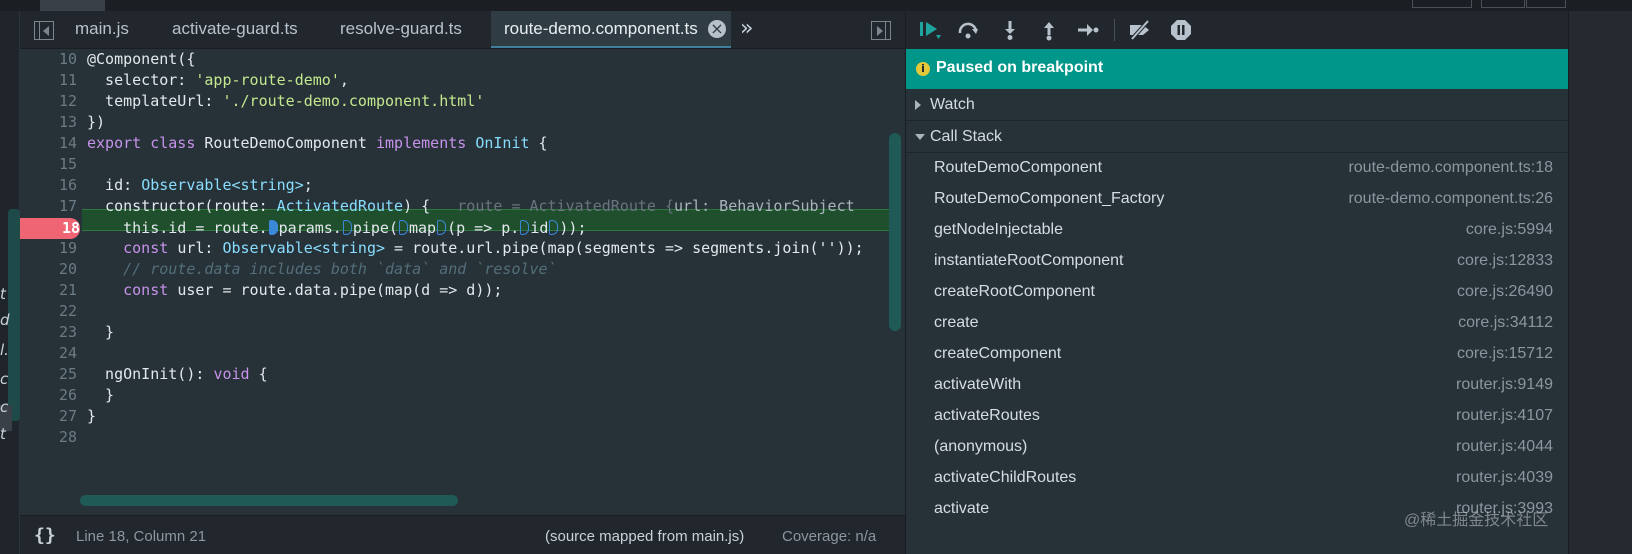 The height and width of the screenshot is (554, 1632). What do you see at coordinates (222, 185) in the screenshot?
I see `code-type: Observable<string>` at bounding box center [222, 185].